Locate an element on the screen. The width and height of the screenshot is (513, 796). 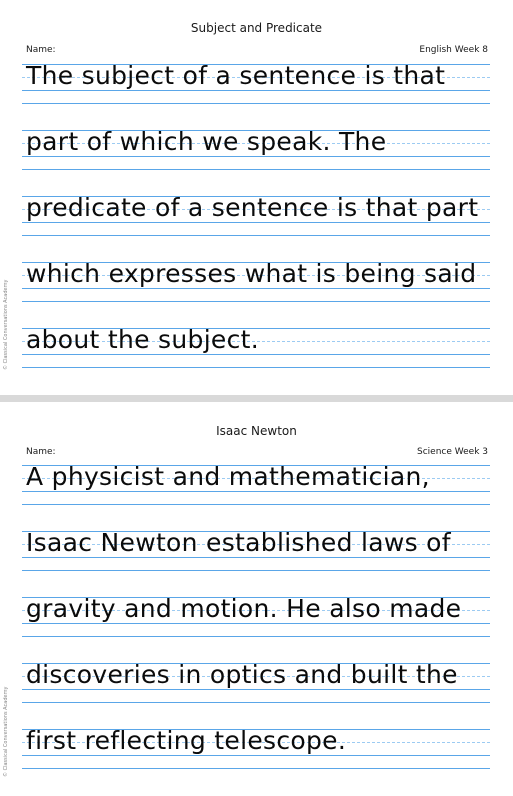
writing-band: which expresses what is being said is located at coordinates (256, 292).